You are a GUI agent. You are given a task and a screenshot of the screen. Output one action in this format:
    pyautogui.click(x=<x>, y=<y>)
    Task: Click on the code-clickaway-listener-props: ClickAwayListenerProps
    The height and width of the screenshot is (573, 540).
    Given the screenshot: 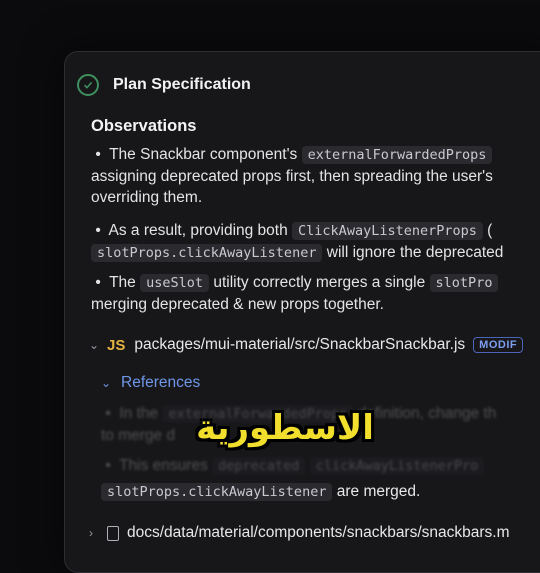 What is the action you would take?
    pyautogui.click(x=387, y=231)
    